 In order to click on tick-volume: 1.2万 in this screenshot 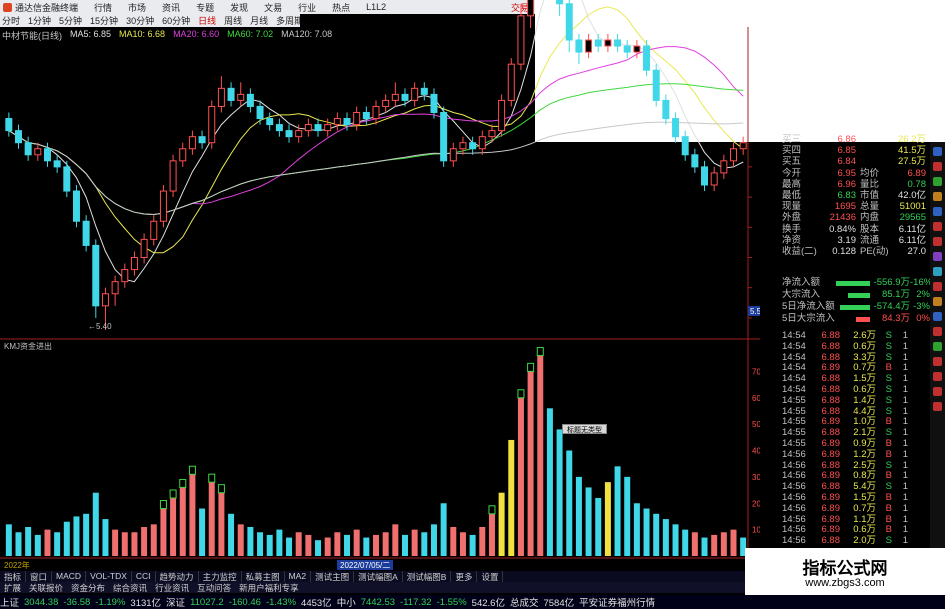, I will do `click(864, 454)`.